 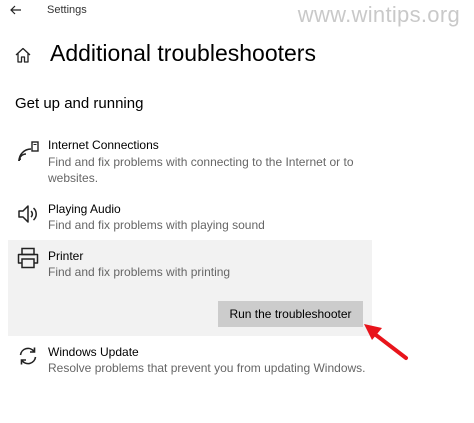 What do you see at coordinates (156, 225) in the screenshot?
I see `troubleshooter-description: Find and fix problems with playing sound` at bounding box center [156, 225].